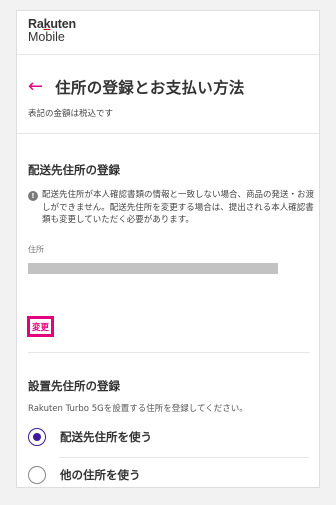 The width and height of the screenshot is (336, 505). I want to click on address-label: 住所, so click(36, 249).